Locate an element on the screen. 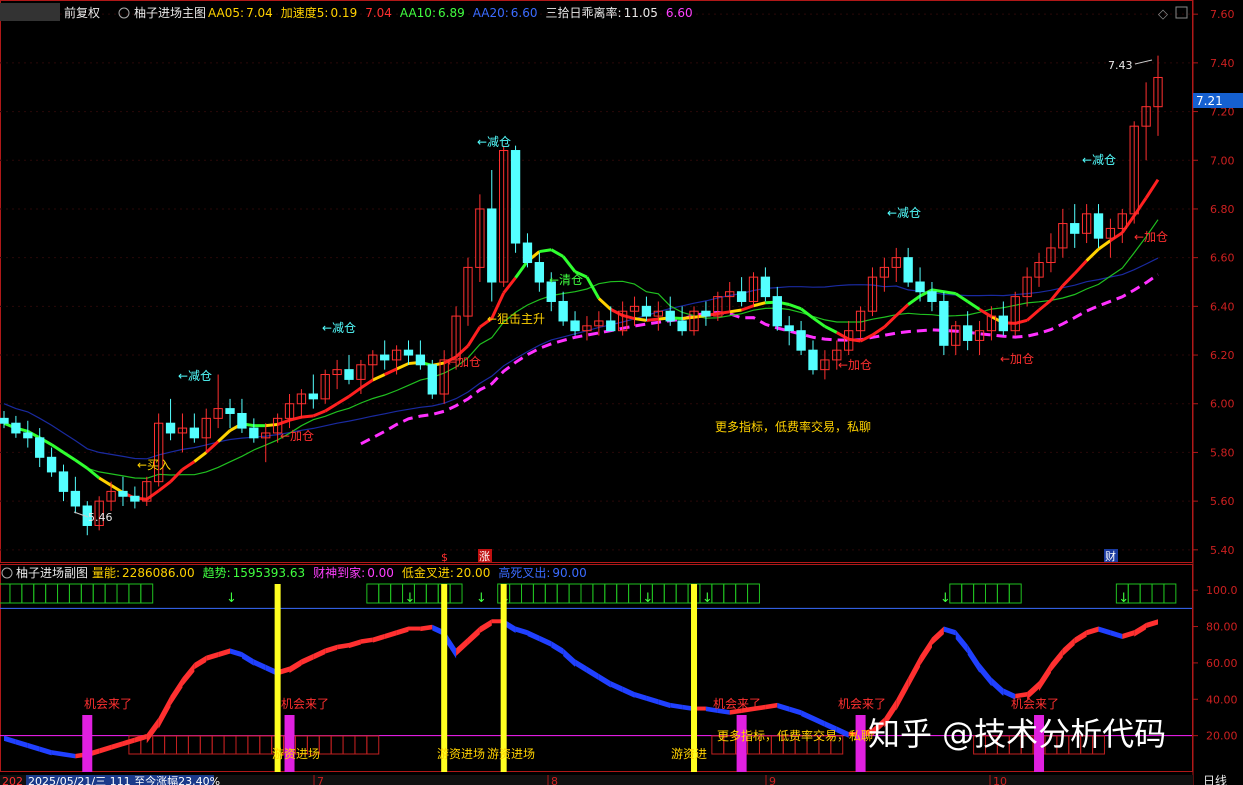  settings-circle-icon is located at coordinates (124, 13).